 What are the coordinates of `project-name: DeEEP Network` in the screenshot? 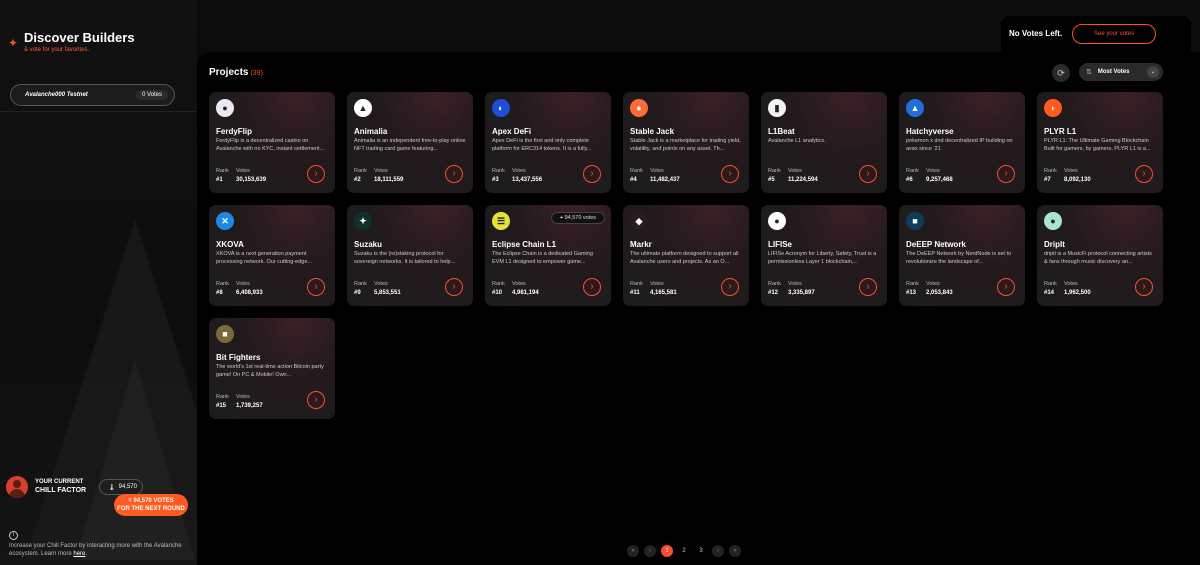 It's located at (936, 244).